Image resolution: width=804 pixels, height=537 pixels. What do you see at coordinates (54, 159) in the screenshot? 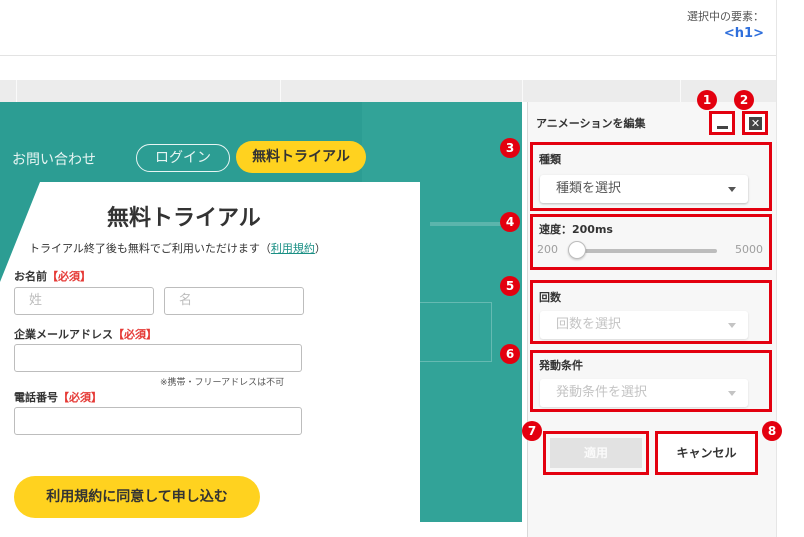
I see `preview-nav-contact: お問い合わせ` at bounding box center [54, 159].